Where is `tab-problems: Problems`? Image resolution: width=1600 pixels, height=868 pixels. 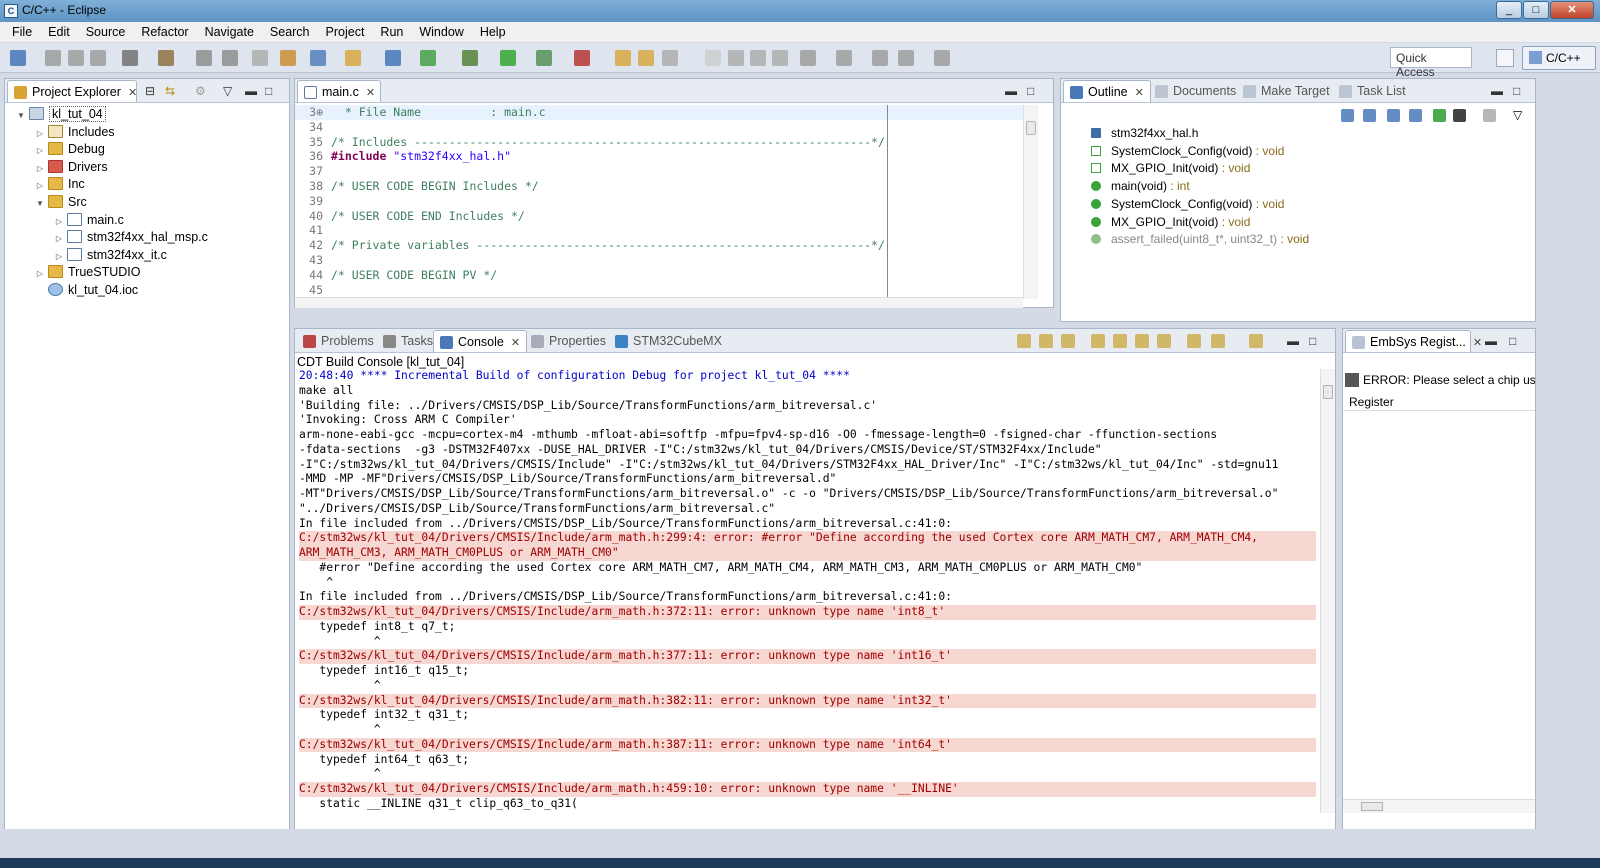 tab-problems: Problems is located at coordinates (338, 341).